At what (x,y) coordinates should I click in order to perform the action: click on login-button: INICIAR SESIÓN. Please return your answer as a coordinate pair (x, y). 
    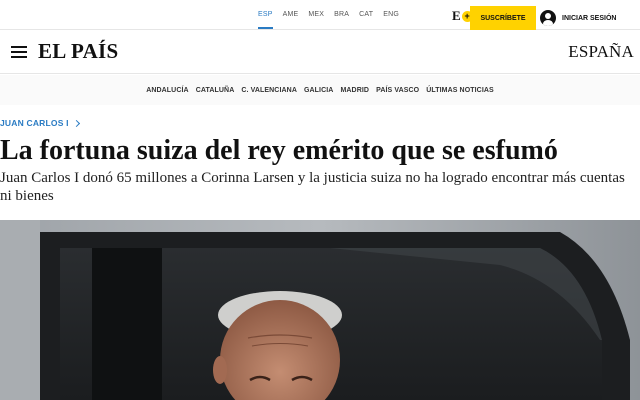
    Looking at the image, I should click on (578, 18).